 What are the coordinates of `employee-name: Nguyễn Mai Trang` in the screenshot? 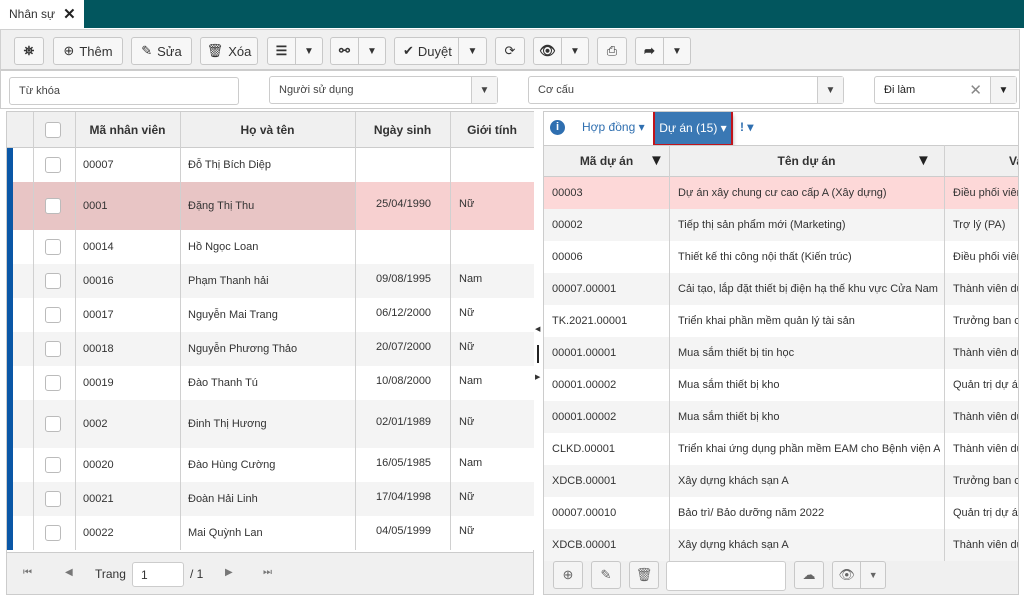 It's located at (233, 315).